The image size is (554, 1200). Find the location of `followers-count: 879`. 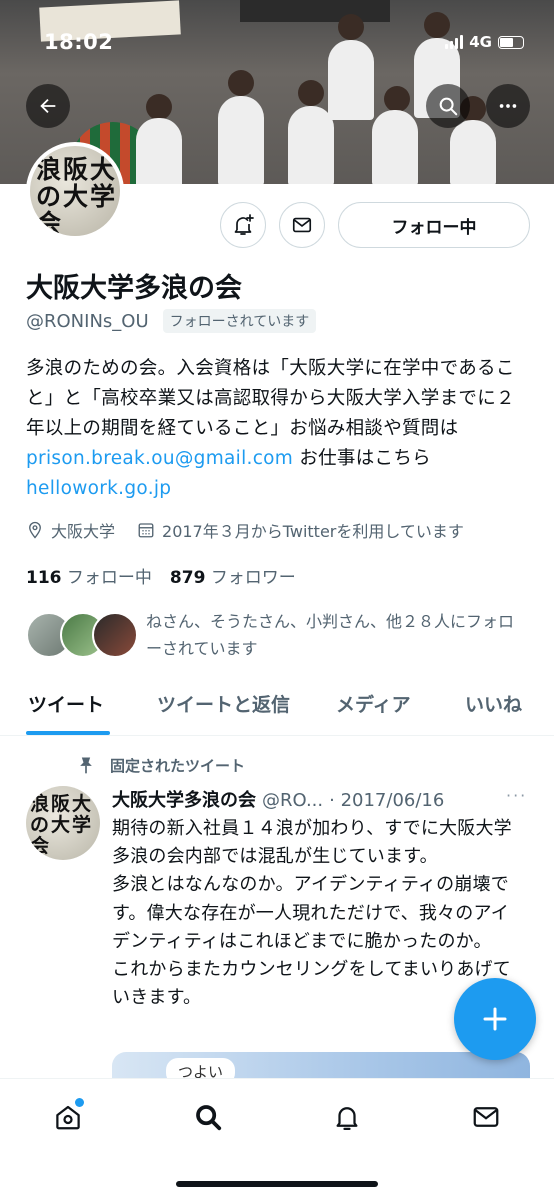

followers-count: 879 is located at coordinates (187, 578).